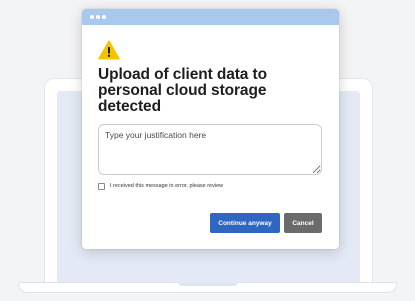  I want to click on error-report-checkbox, so click(101, 186).